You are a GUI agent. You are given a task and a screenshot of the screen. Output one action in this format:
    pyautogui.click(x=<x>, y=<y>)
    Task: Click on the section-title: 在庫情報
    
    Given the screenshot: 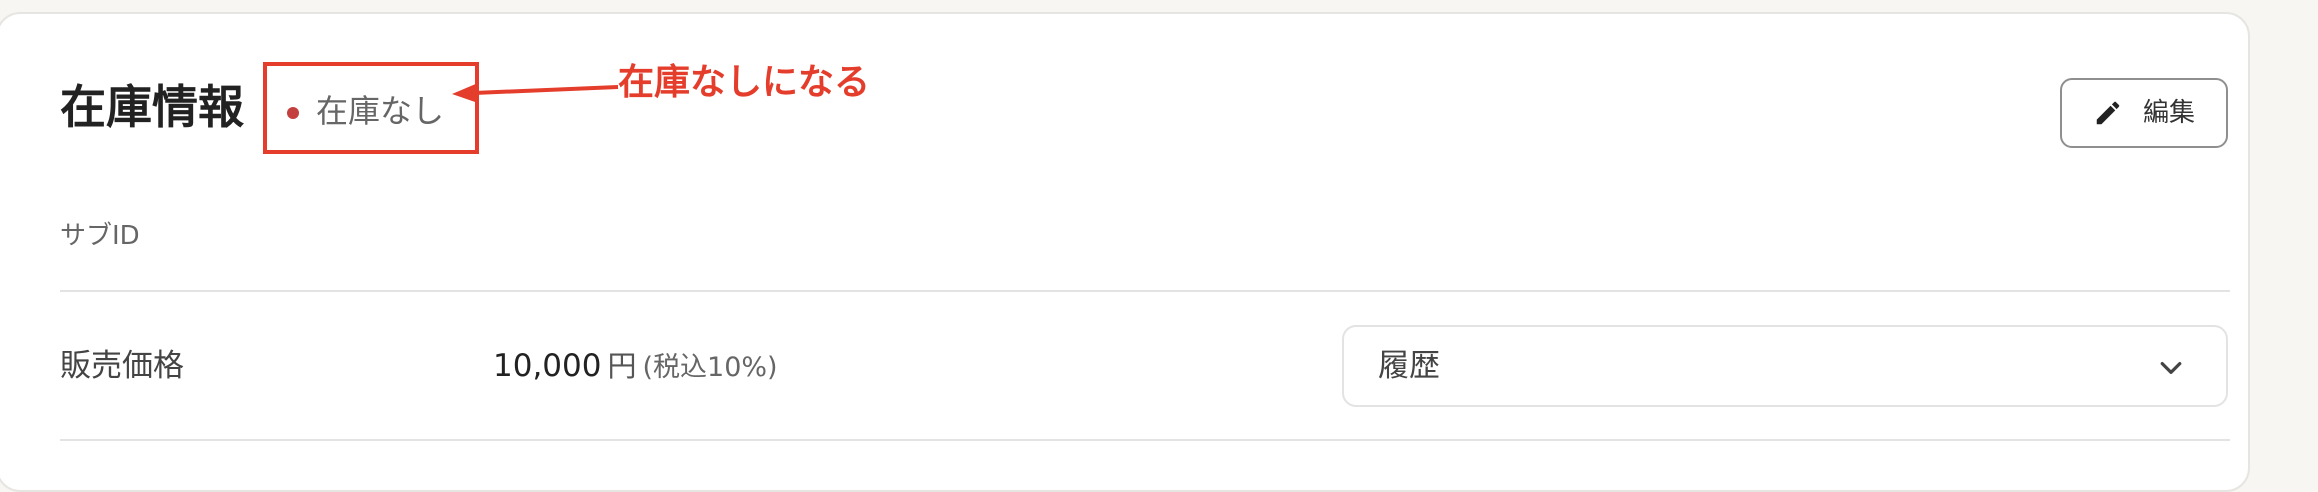 What is the action you would take?
    pyautogui.click(x=152, y=107)
    